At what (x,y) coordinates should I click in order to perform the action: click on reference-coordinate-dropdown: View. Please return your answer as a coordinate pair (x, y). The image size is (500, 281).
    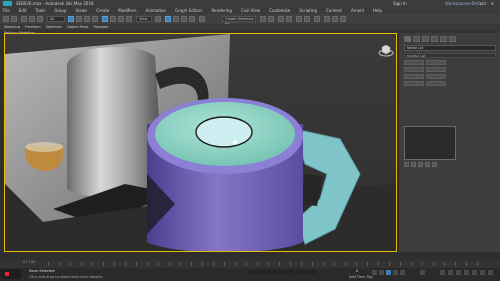
    Looking at the image, I should click on (144, 19).